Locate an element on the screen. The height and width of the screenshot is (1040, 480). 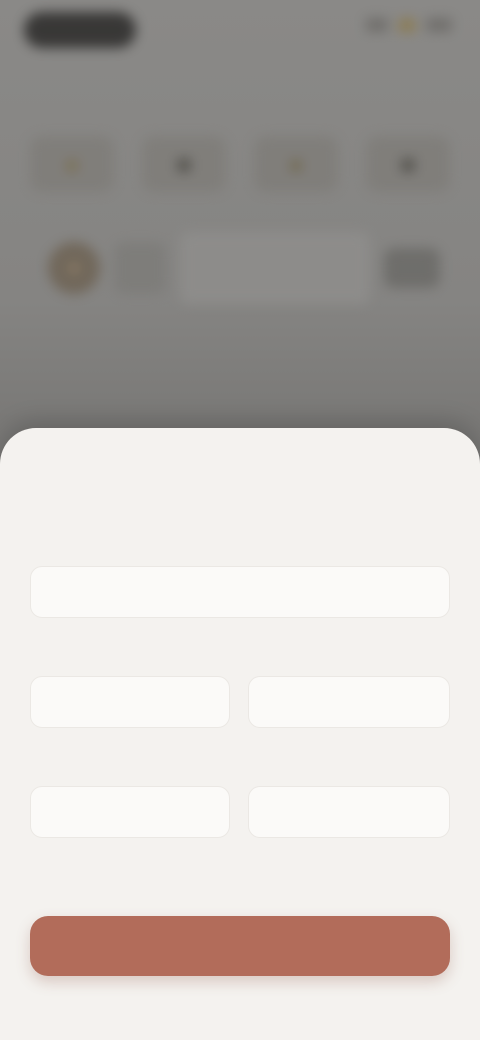
field-3-input is located at coordinates (349, 702).